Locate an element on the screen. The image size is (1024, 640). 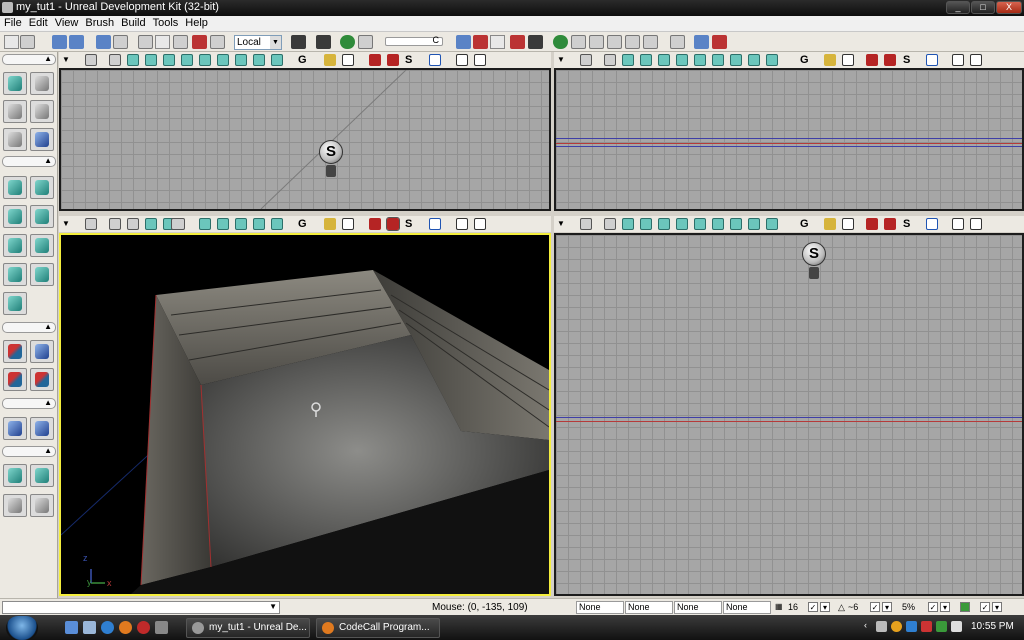
volume-icon is located at coordinates (956, 626).